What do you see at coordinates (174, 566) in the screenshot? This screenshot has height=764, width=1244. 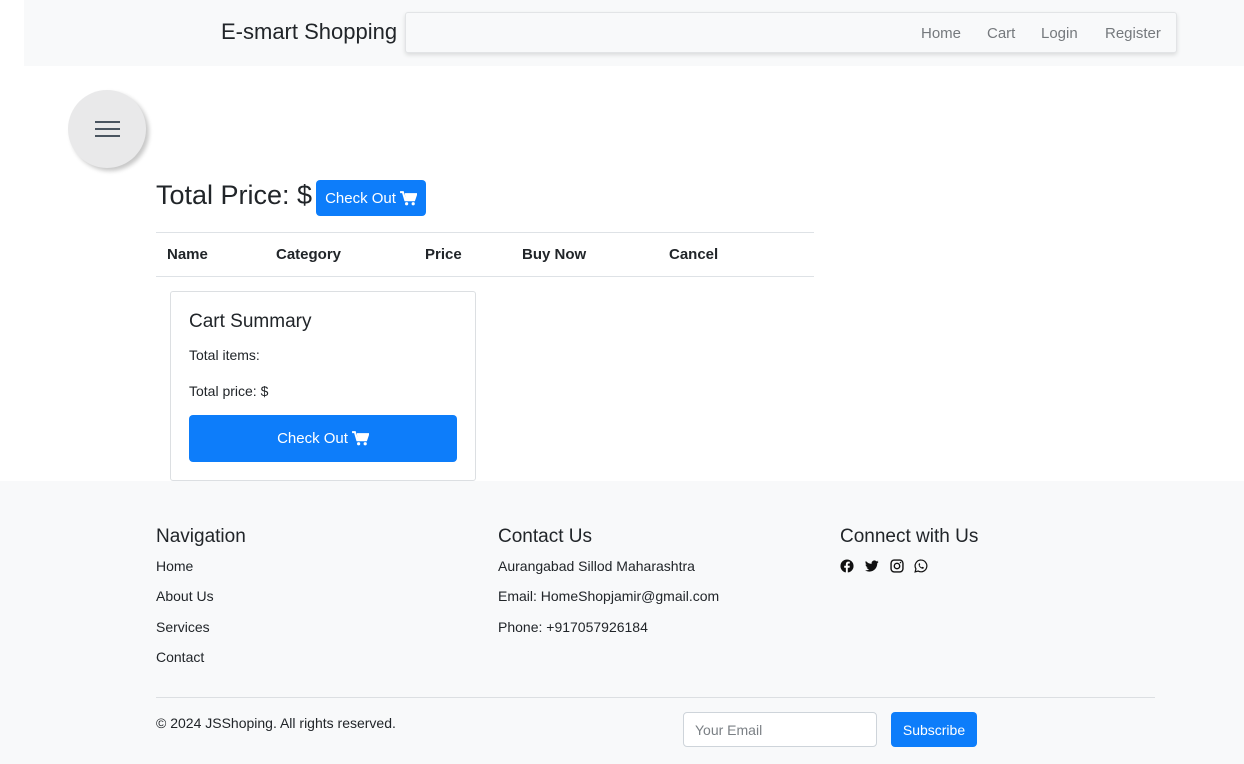 I see `footer-link-home: Home` at bounding box center [174, 566].